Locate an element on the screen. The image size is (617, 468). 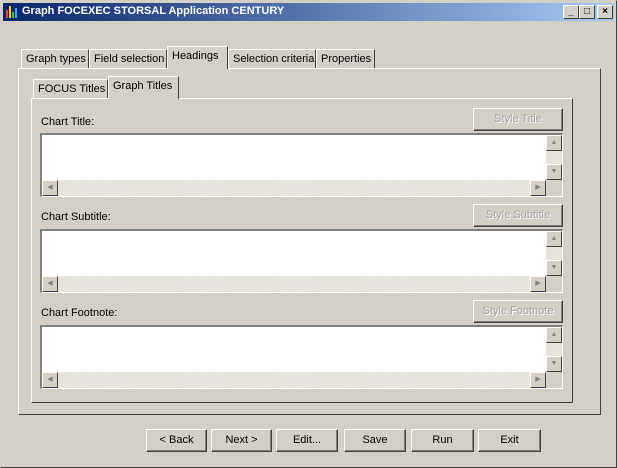
run-button: Run is located at coordinates (442, 440).